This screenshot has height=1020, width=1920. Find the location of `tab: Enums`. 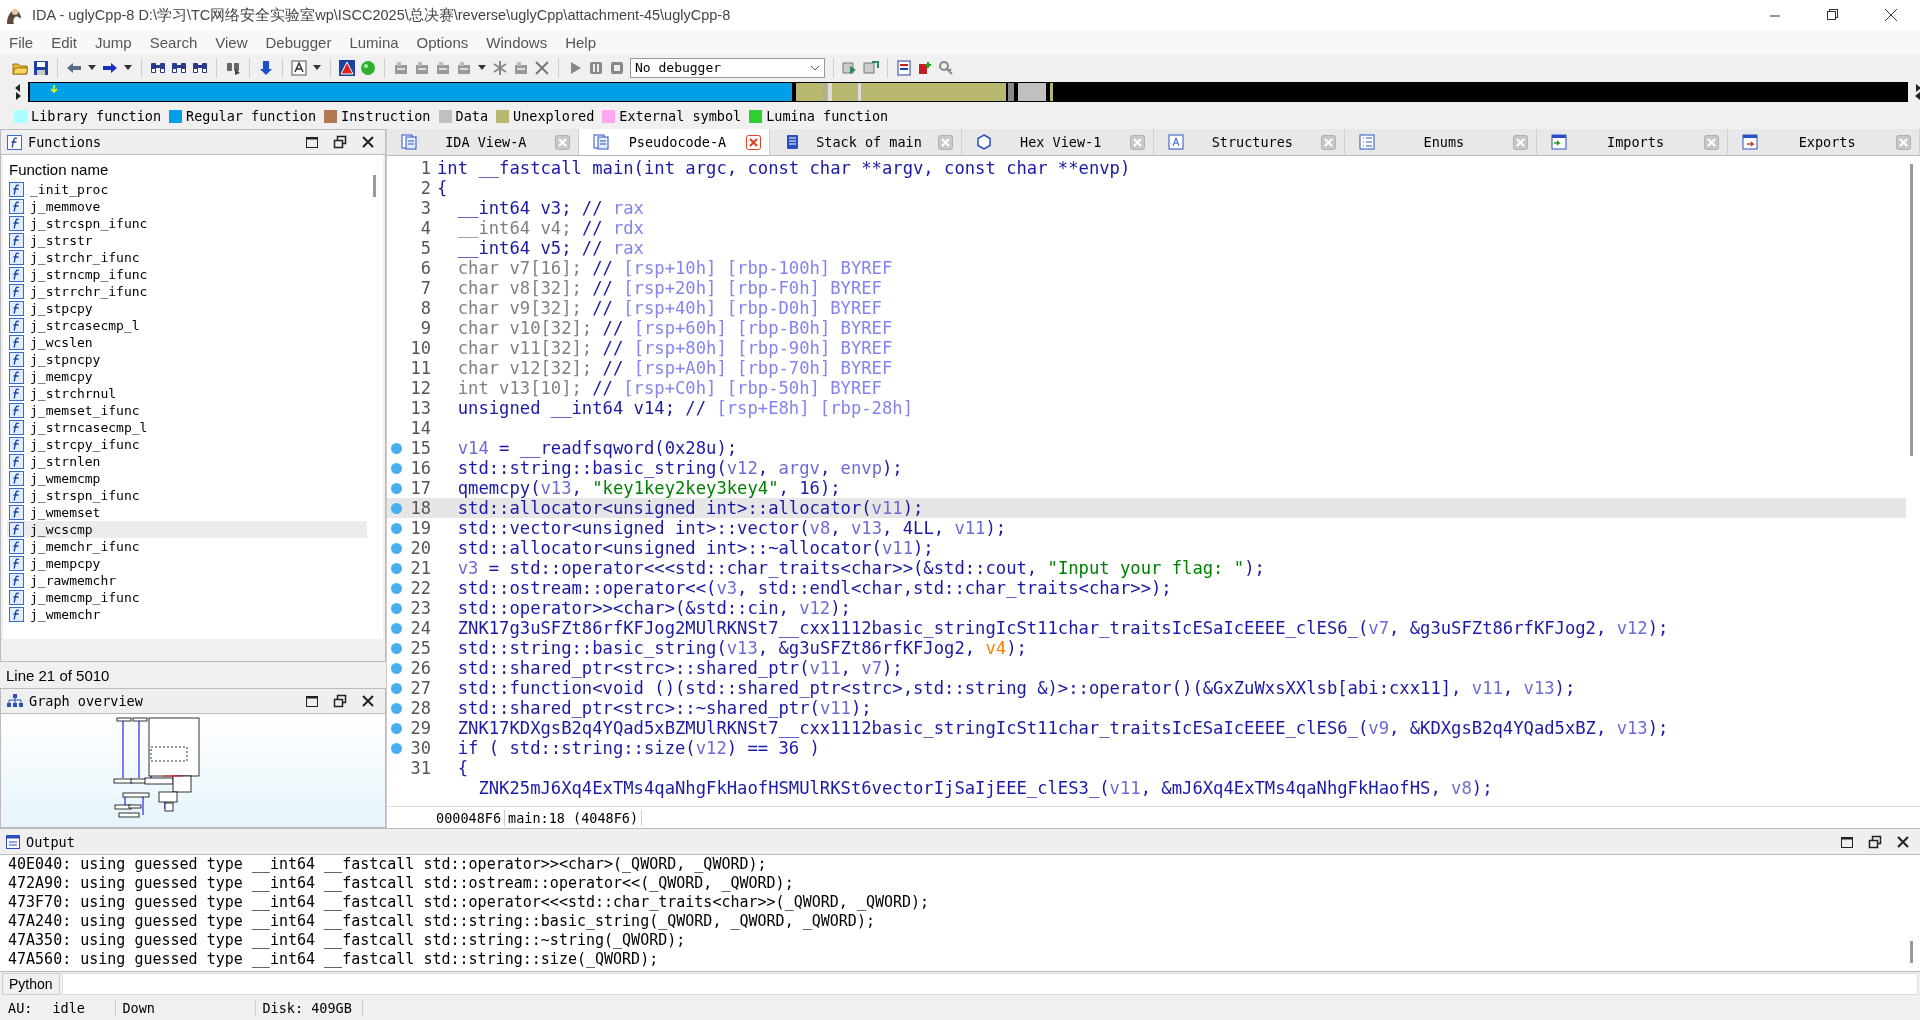

tab: Enums is located at coordinates (1441, 142).